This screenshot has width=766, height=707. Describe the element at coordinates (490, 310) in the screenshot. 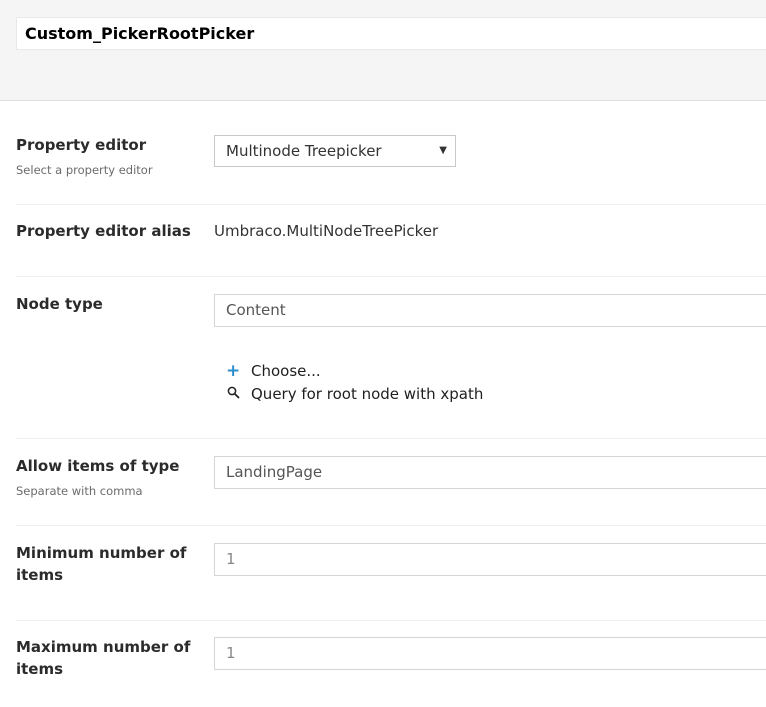

I see `node-type-field: Content` at that location.